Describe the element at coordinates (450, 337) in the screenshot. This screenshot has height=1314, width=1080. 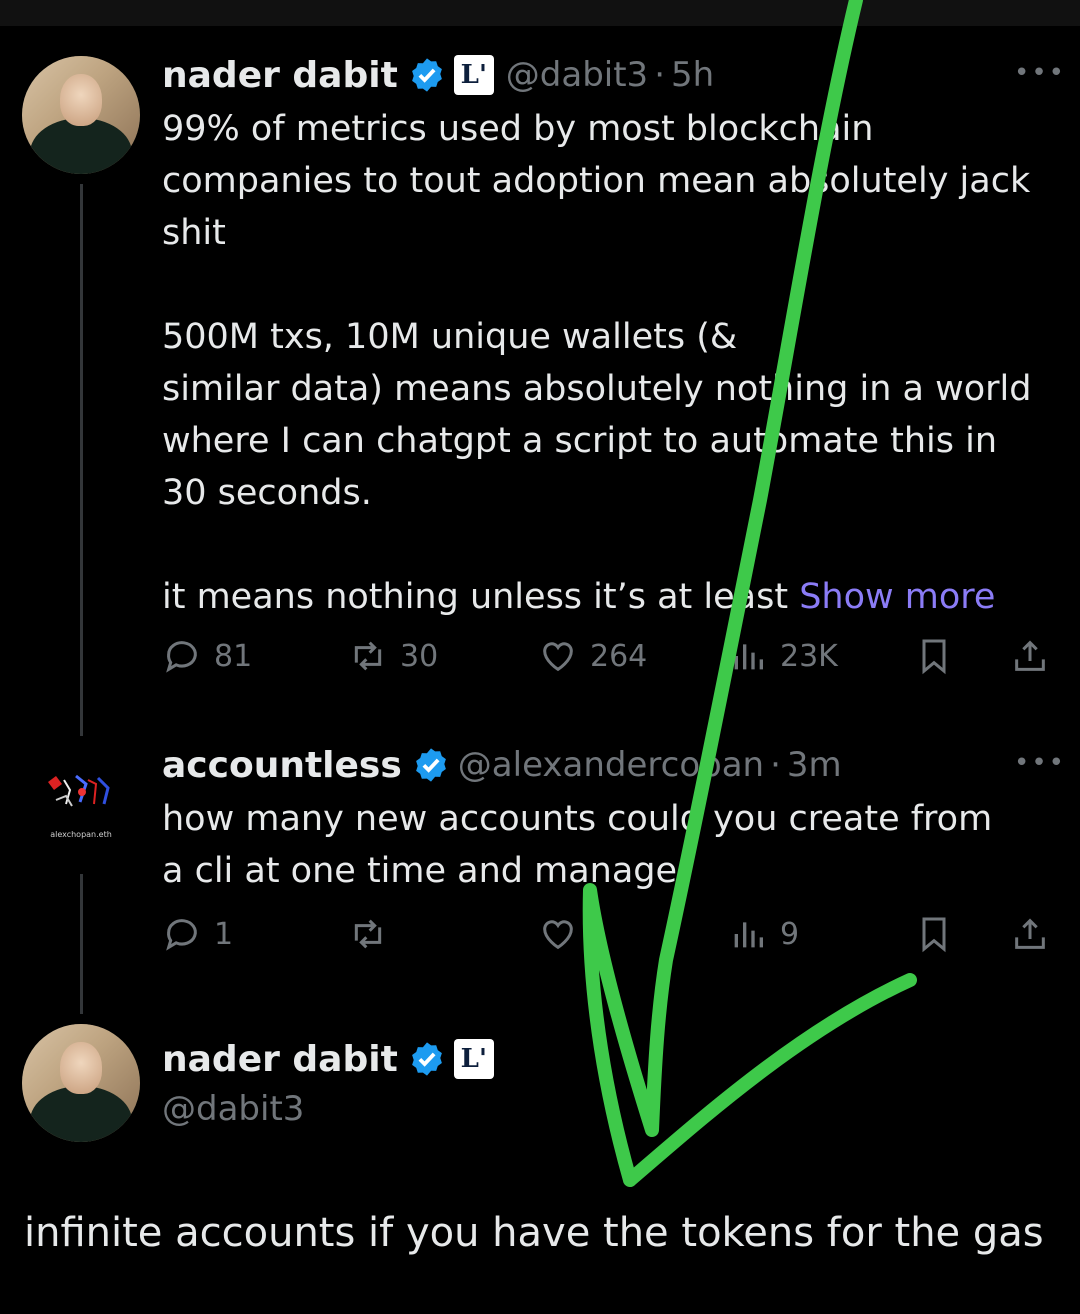
I see `text-line: 500M txs, 10M unique wallets (&` at that location.